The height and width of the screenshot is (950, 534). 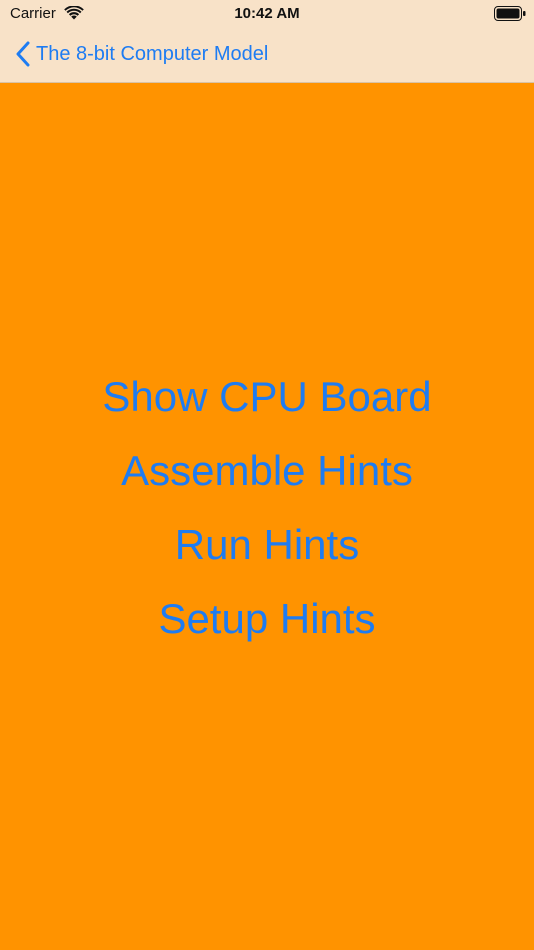 I want to click on navigation-bar: The 8-bit Computer Model, so click(x=267, y=55).